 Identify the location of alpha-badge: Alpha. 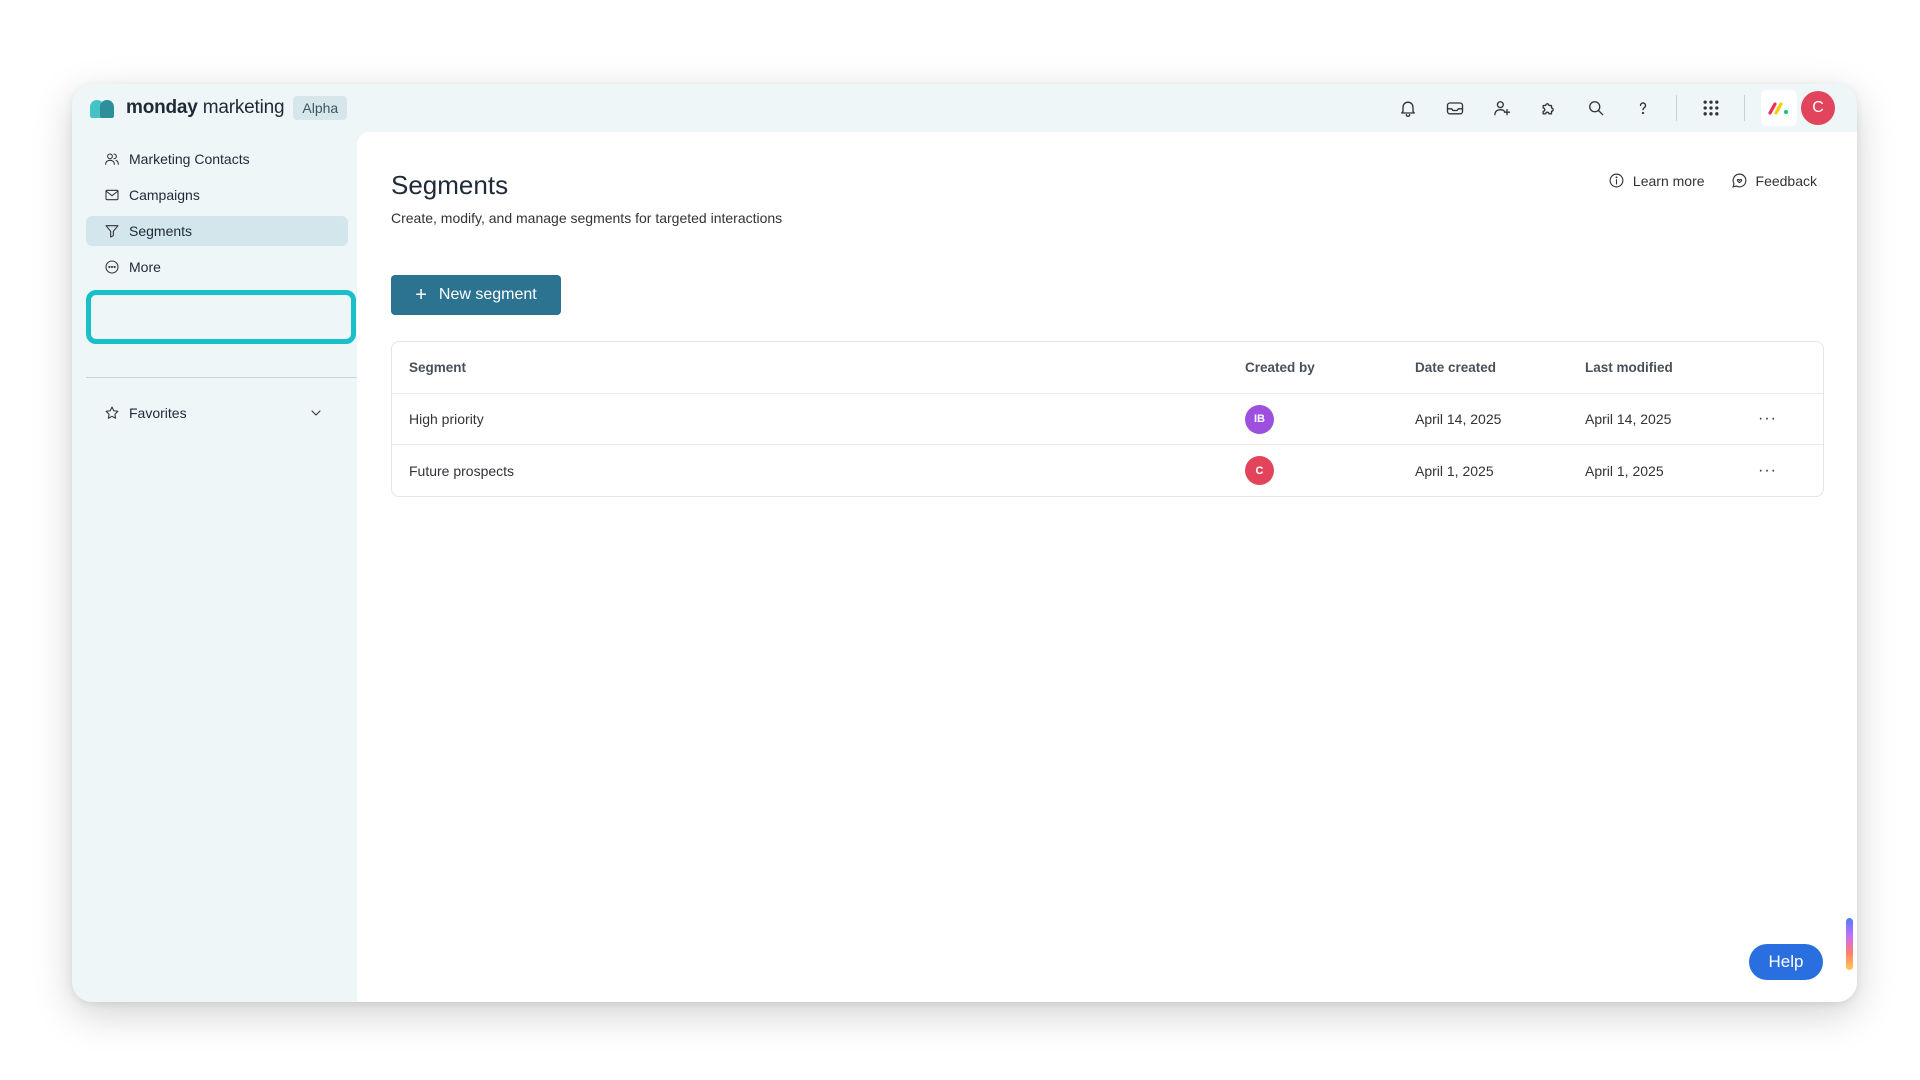
(320, 108).